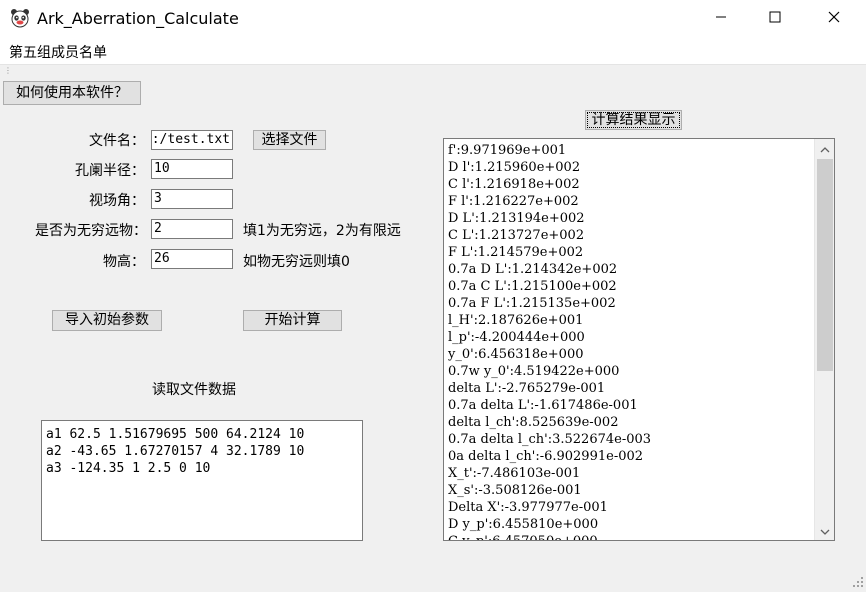 The width and height of the screenshot is (866, 592). I want to click on result-line: D L':1.213194e+002, so click(516, 218).